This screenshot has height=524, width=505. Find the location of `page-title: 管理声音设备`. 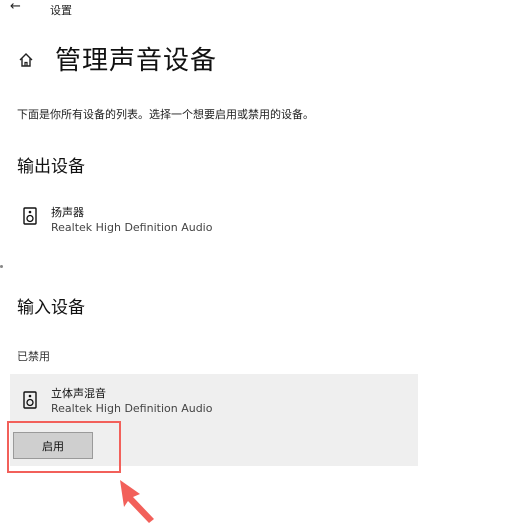

page-title: 管理声音设备 is located at coordinates (136, 61).